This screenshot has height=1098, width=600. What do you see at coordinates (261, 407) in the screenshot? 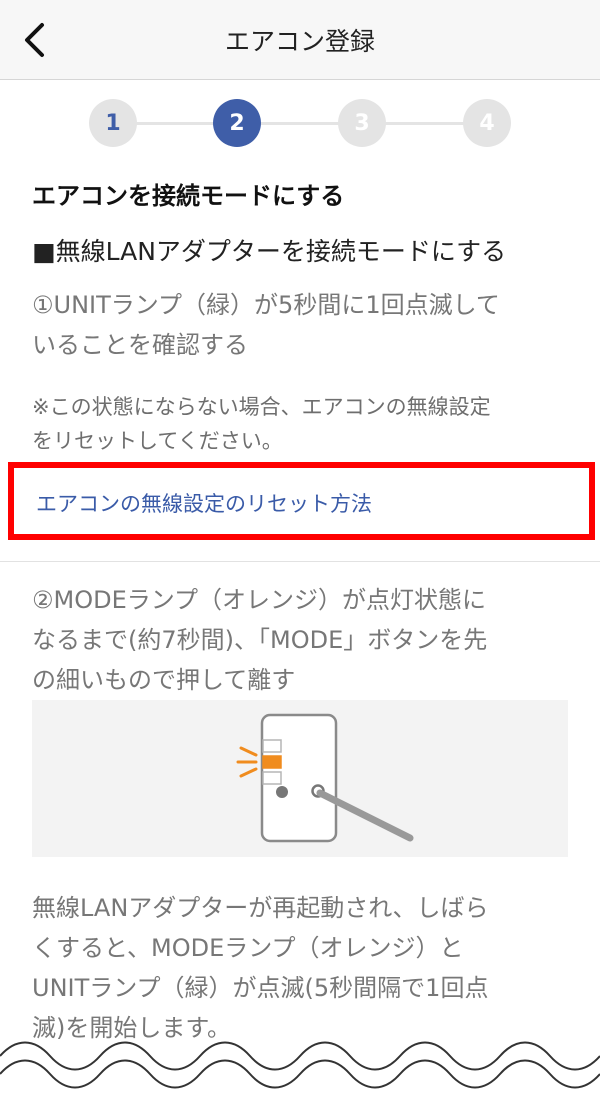
I see `note-line-1: ※この状態にならない場合、エアコンの無線設定` at bounding box center [261, 407].